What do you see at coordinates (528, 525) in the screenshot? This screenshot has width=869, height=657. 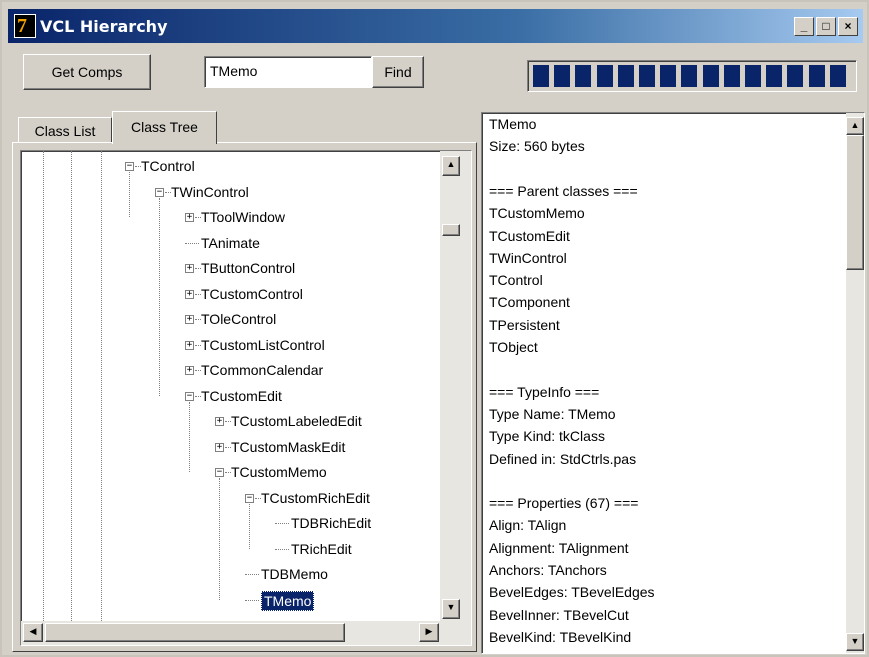 I see `info-line: Align: TAlign` at bounding box center [528, 525].